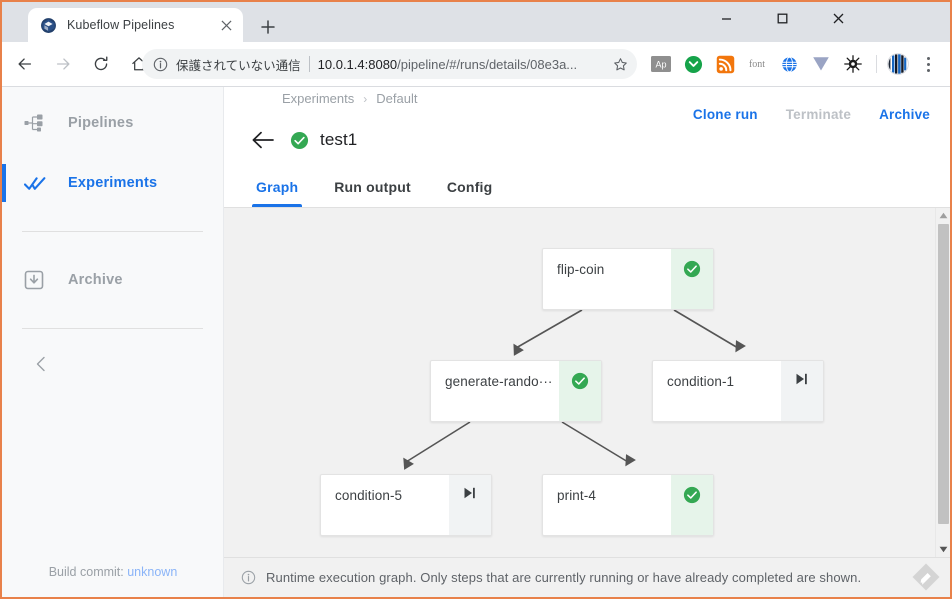 This screenshot has height=599, width=952. Describe the element at coordinates (898, 64) in the screenshot. I see `profile-avatar-icon` at that location.